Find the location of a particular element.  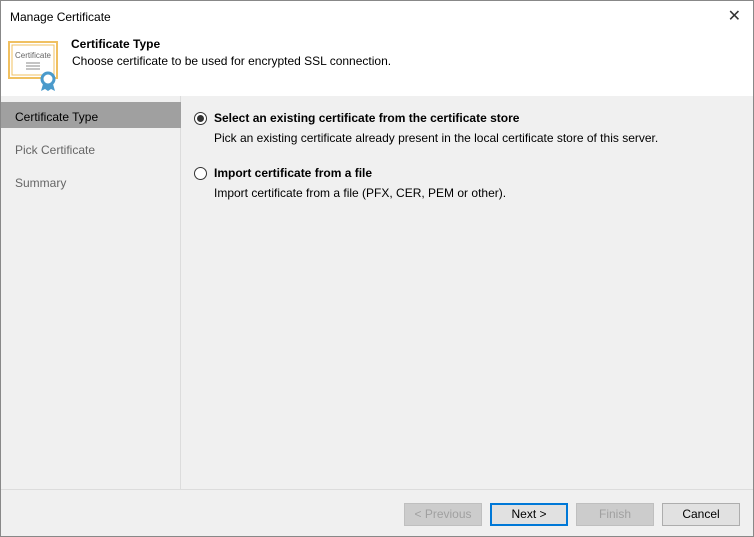

button-bar: < Previous Next > Finish Cancel is located at coordinates (377, 513).